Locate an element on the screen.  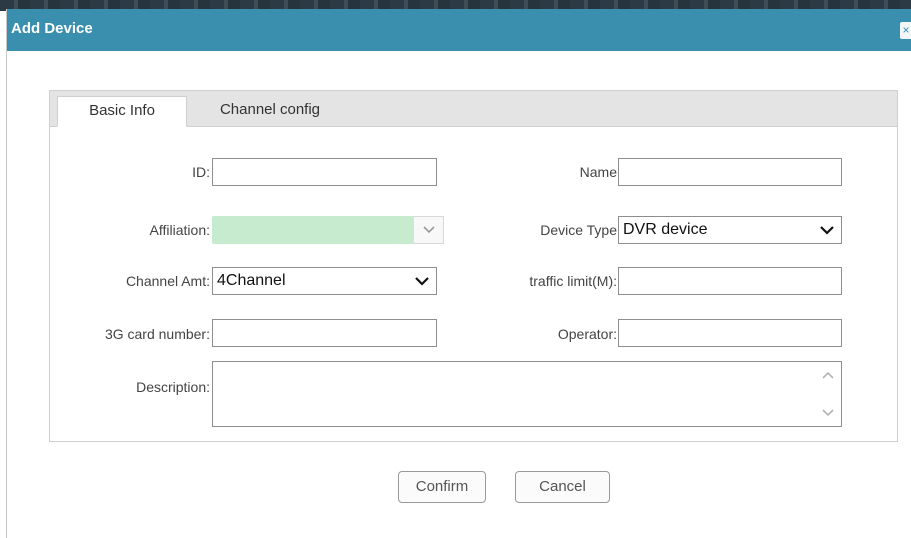
close-button: × is located at coordinates (905, 30).